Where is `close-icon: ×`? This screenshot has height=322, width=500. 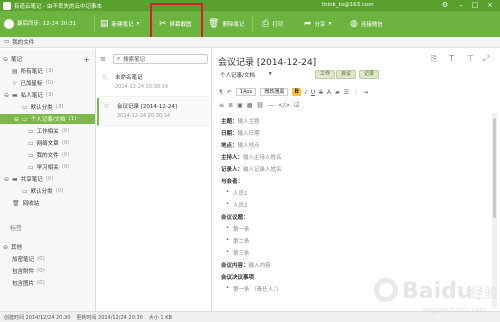 close-icon: × is located at coordinates (490, 5).